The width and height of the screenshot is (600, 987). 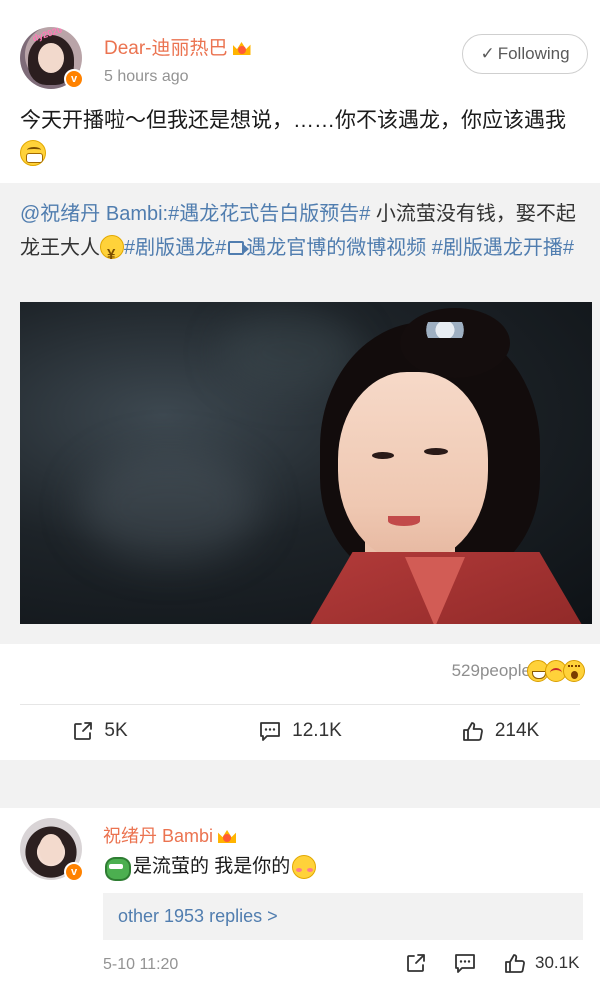 What do you see at coordinates (170, 507) in the screenshot?
I see `background-bokeh` at bounding box center [170, 507].